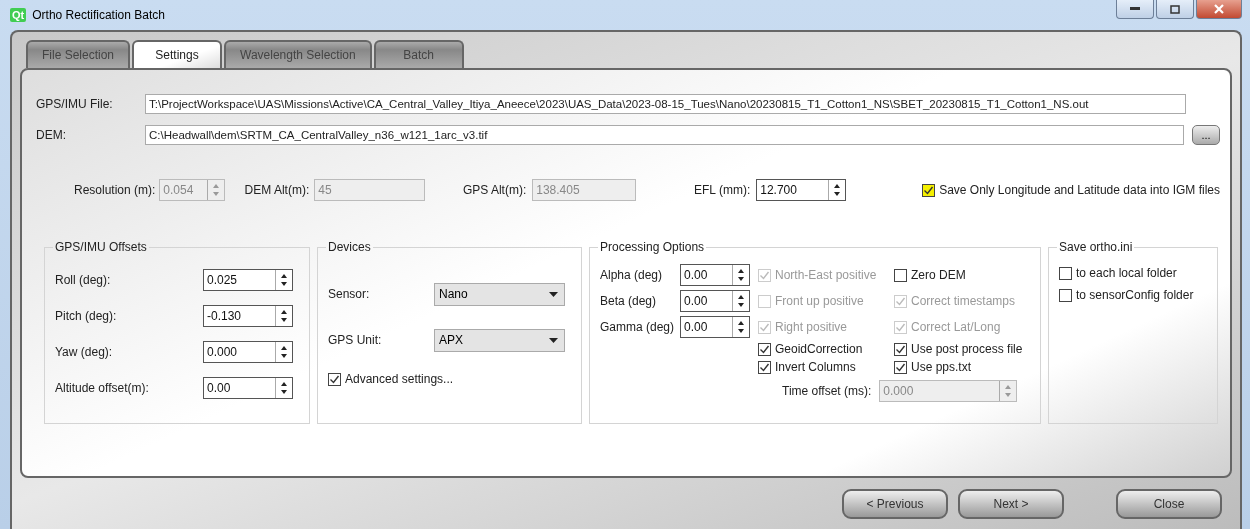 The width and height of the screenshot is (1250, 529). Describe the element at coordinates (277, 190) in the screenshot. I see `field-label: DEM Alt(m):` at that location.